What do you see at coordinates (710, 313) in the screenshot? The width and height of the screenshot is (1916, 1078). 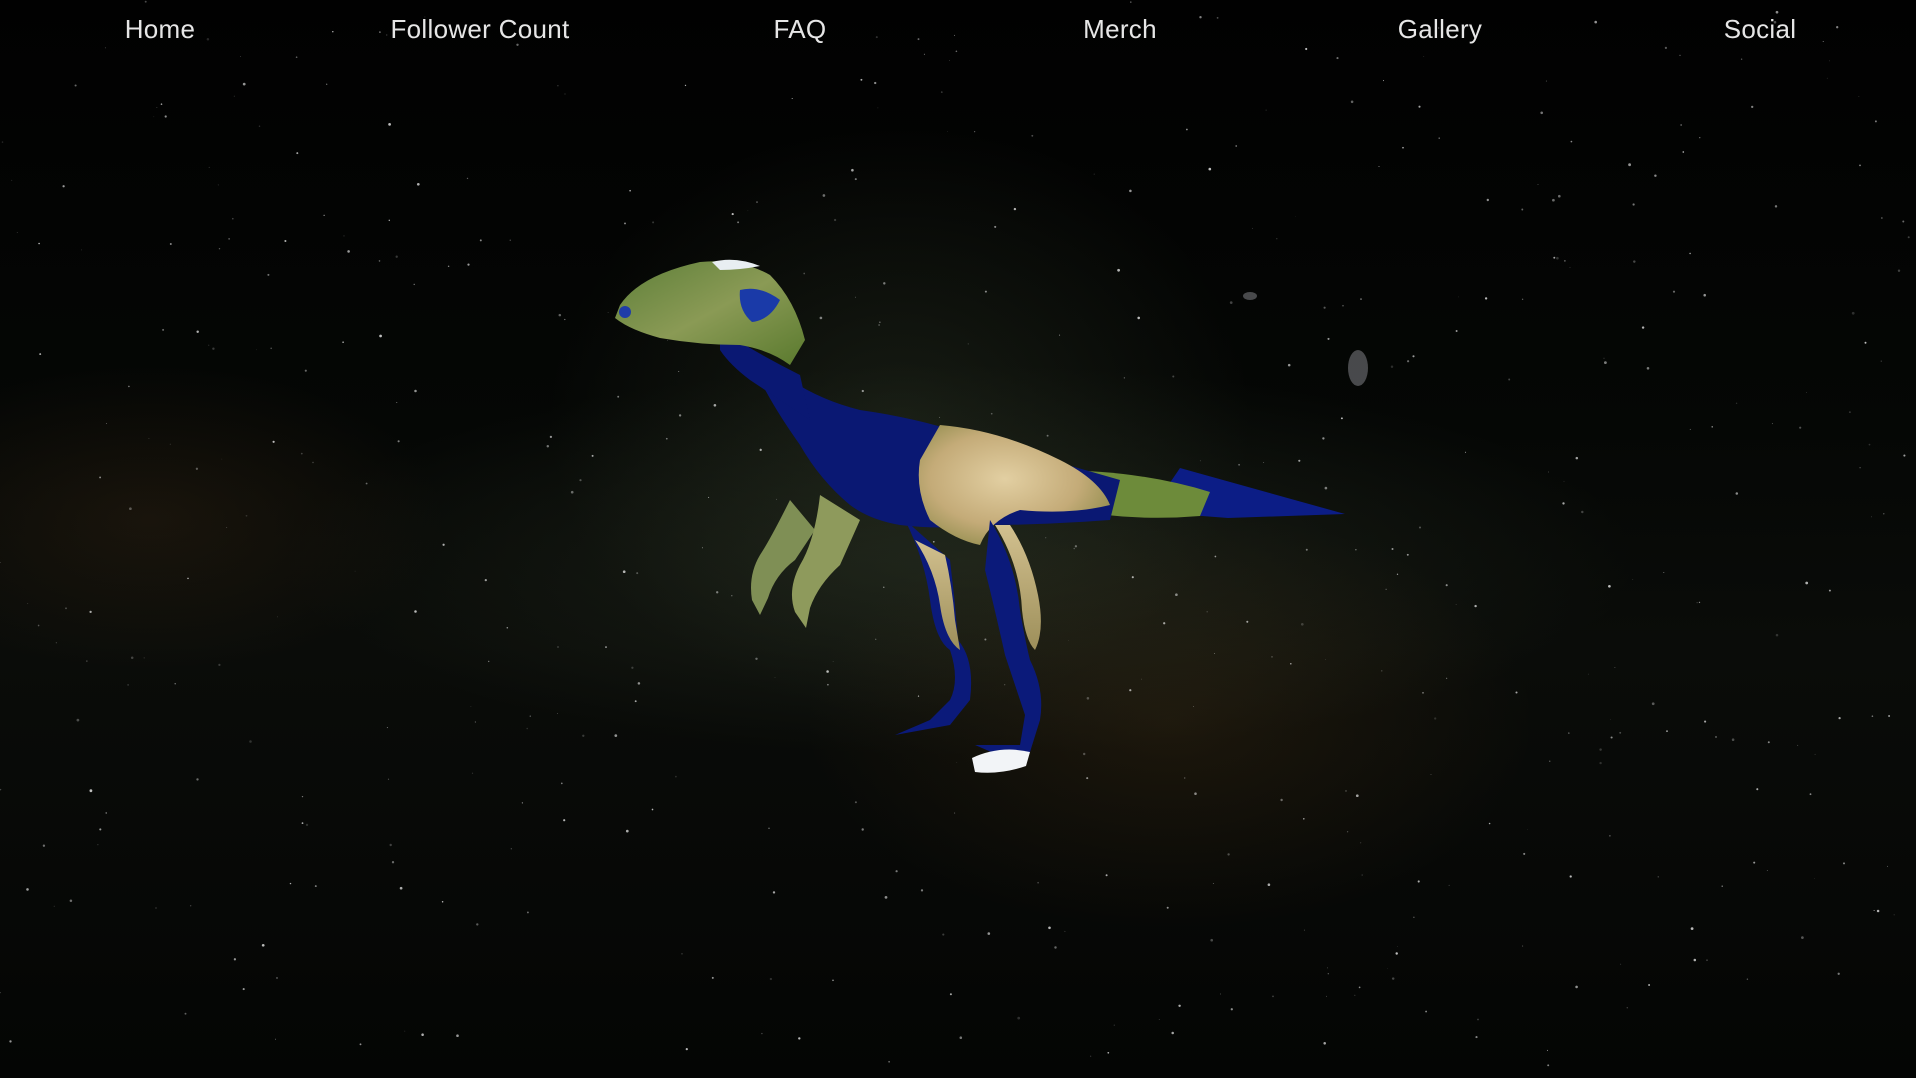 I see `raptor-head` at bounding box center [710, 313].